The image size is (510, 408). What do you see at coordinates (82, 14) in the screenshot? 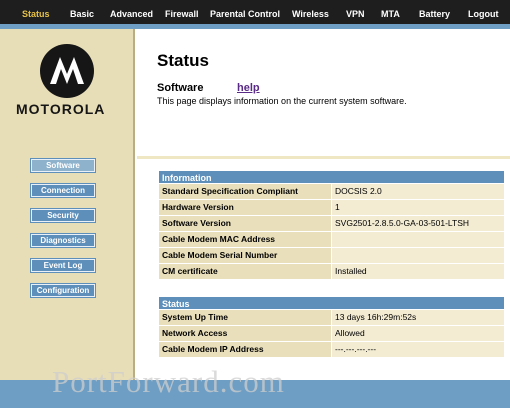
I see `nav-basic: Basic` at bounding box center [82, 14].